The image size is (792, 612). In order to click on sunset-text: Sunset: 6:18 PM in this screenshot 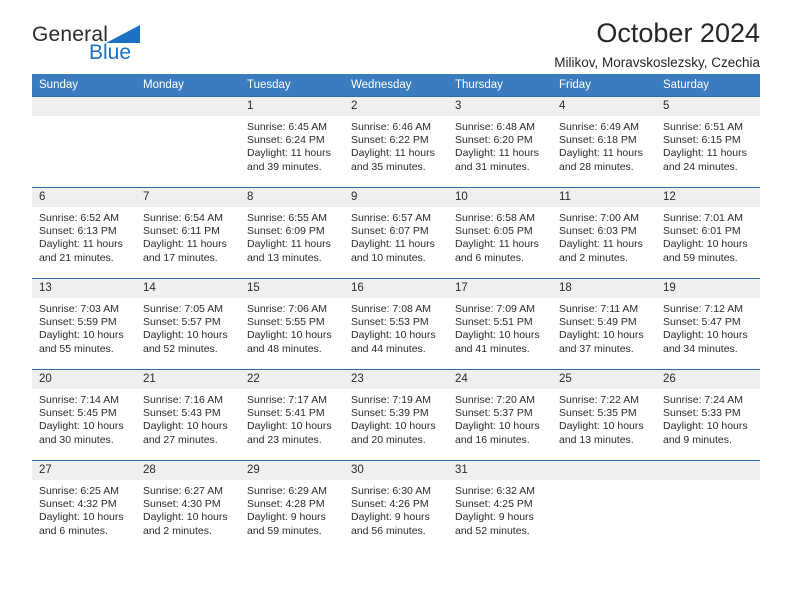, I will do `click(598, 140)`.